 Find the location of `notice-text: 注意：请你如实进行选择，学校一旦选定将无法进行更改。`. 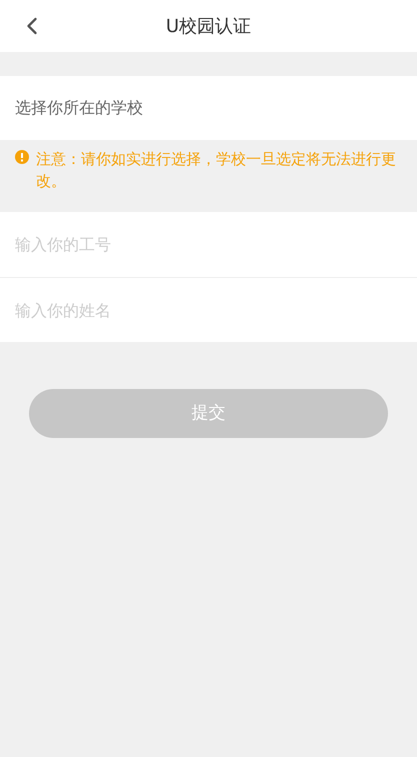

notice-text: 注意：请你如实进行选择，学校一旦选定将无法进行更改。 is located at coordinates (216, 170).